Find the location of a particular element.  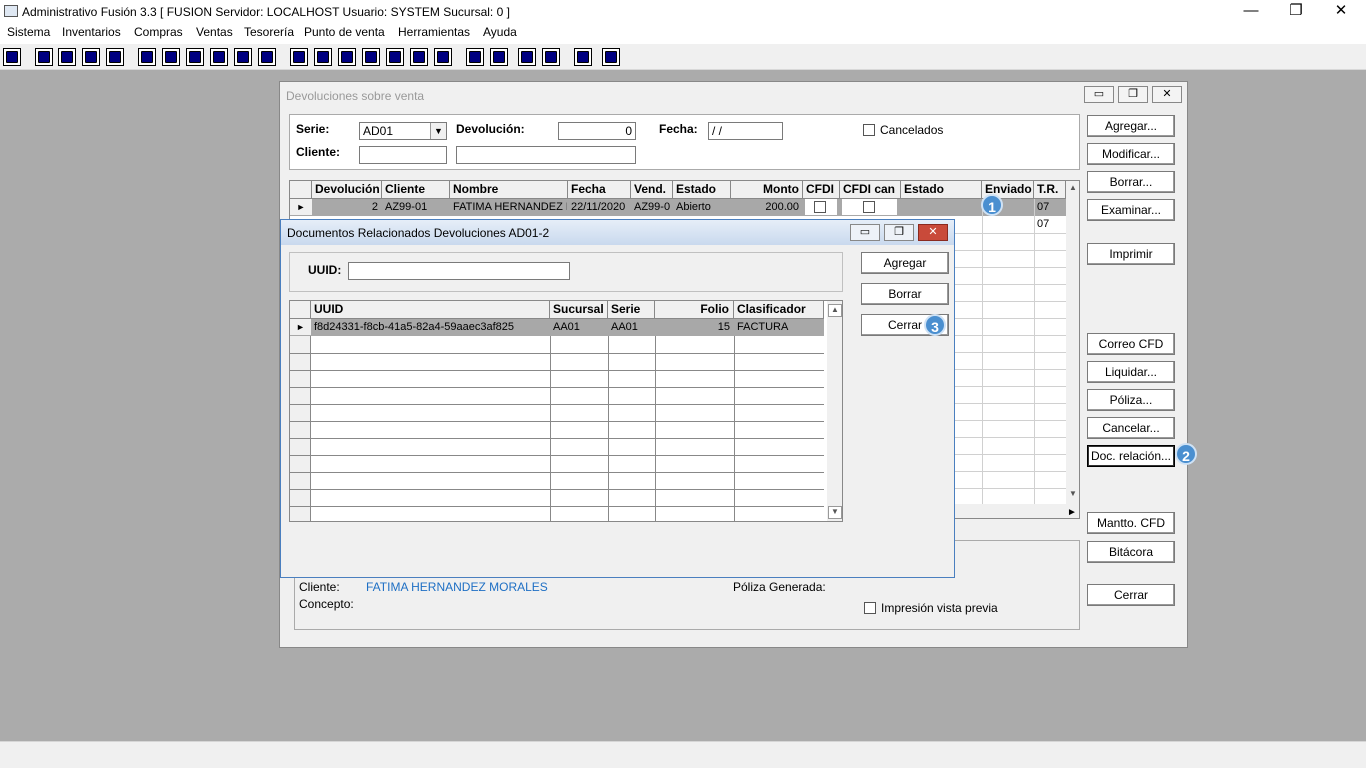

impresion-checkbox is located at coordinates (870, 608).